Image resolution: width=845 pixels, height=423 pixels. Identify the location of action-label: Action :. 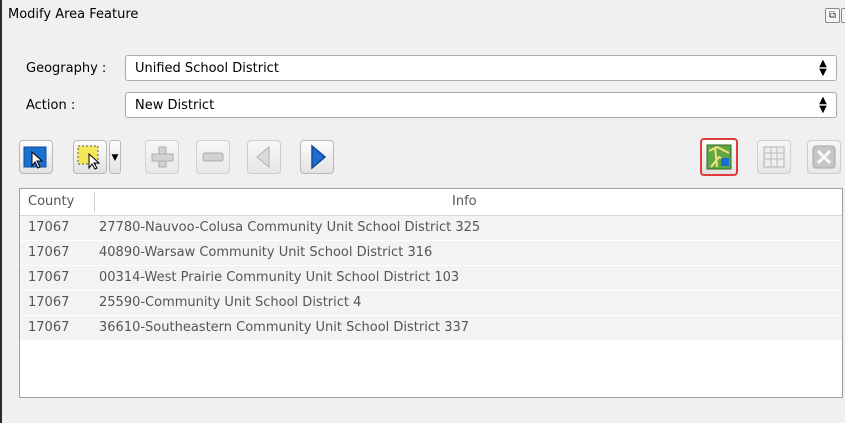
(51, 105).